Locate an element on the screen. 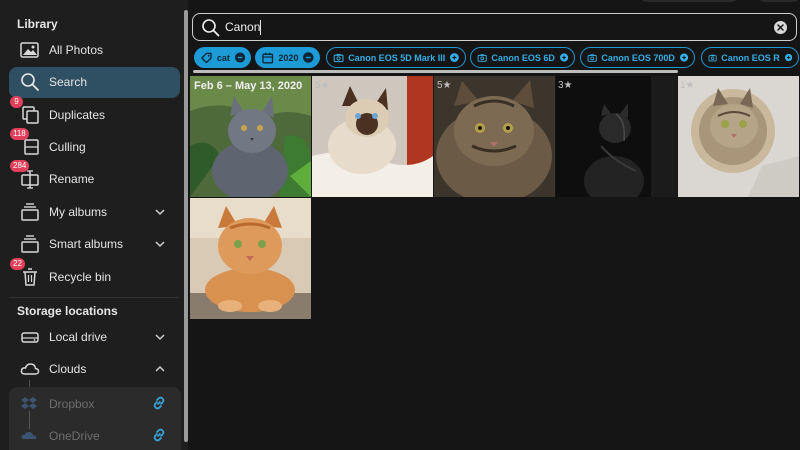  cloud-item-dropbox: Dropbox is located at coordinates (95, 403).